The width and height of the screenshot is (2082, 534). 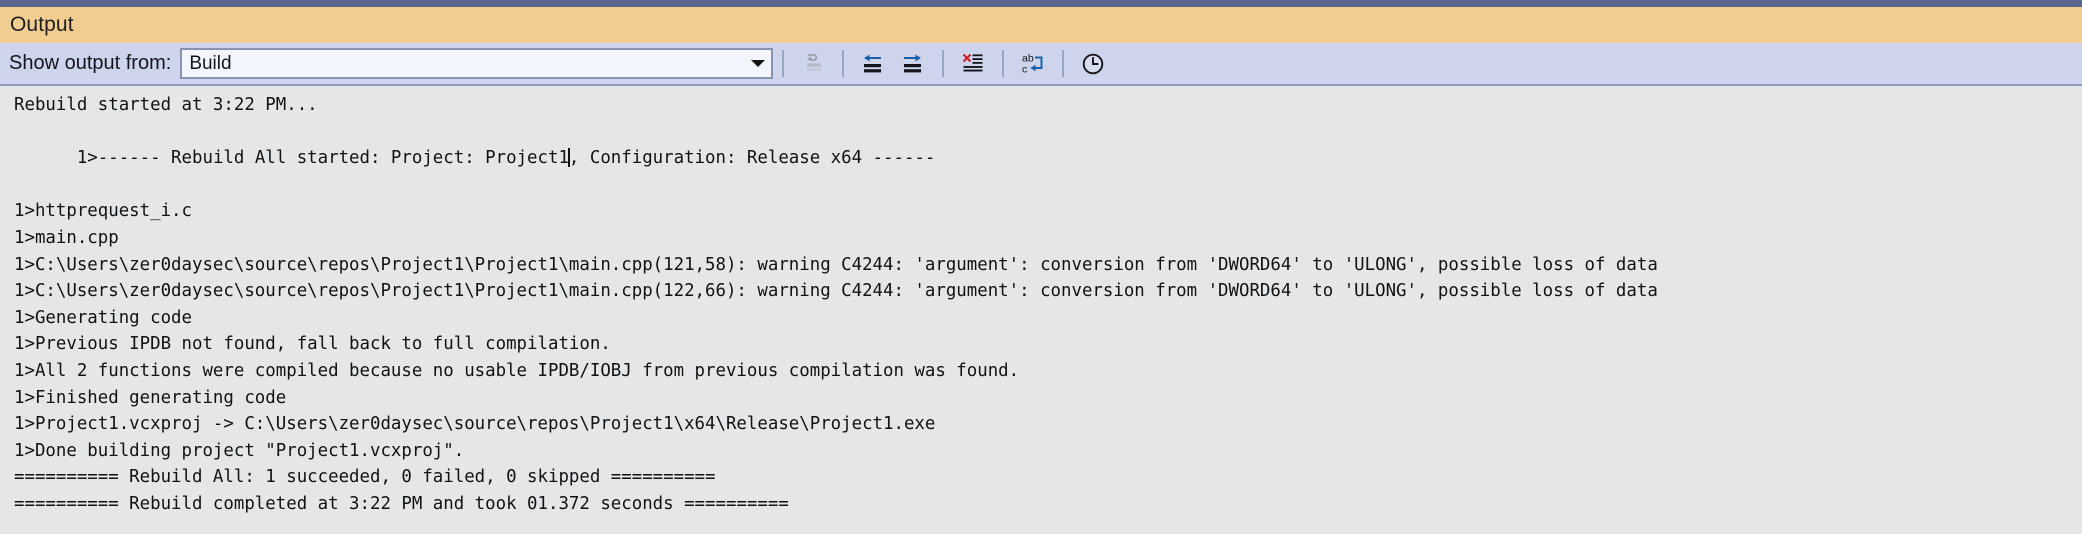 What do you see at coordinates (1041, 25) in the screenshot?
I see `output-window-title-bar: Output` at bounding box center [1041, 25].